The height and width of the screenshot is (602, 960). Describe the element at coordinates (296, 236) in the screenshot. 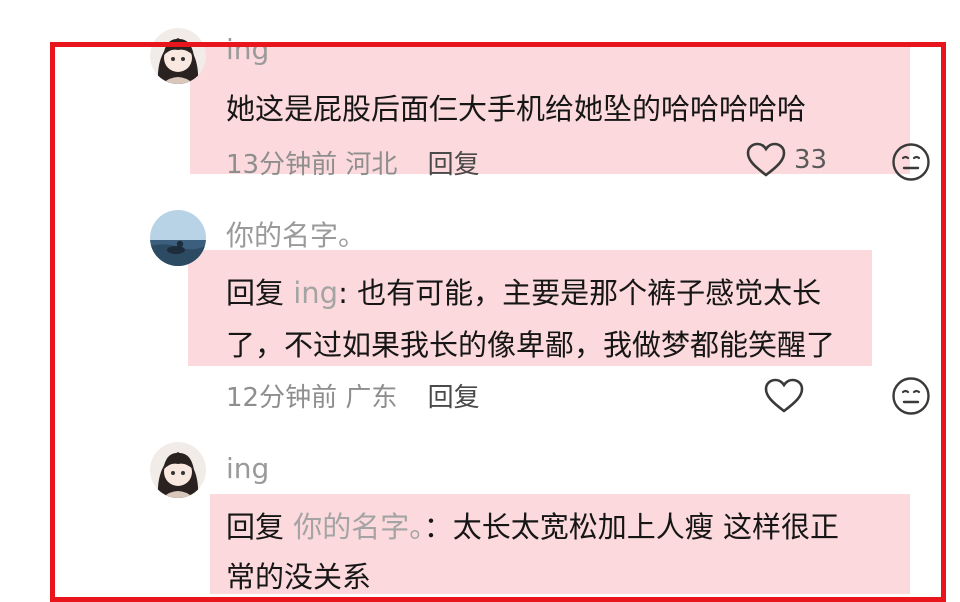

I see `comment-username: 你的名字。` at that location.